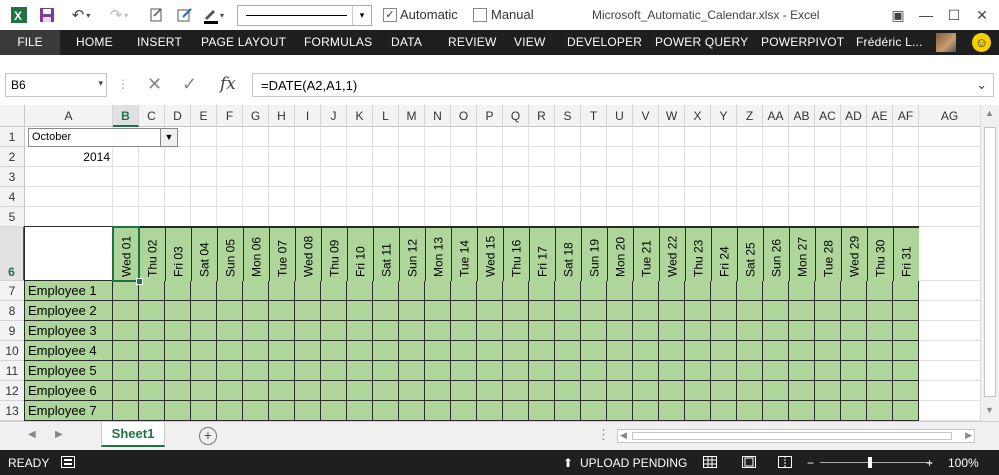  I want to click on column-header: M, so click(412, 116).